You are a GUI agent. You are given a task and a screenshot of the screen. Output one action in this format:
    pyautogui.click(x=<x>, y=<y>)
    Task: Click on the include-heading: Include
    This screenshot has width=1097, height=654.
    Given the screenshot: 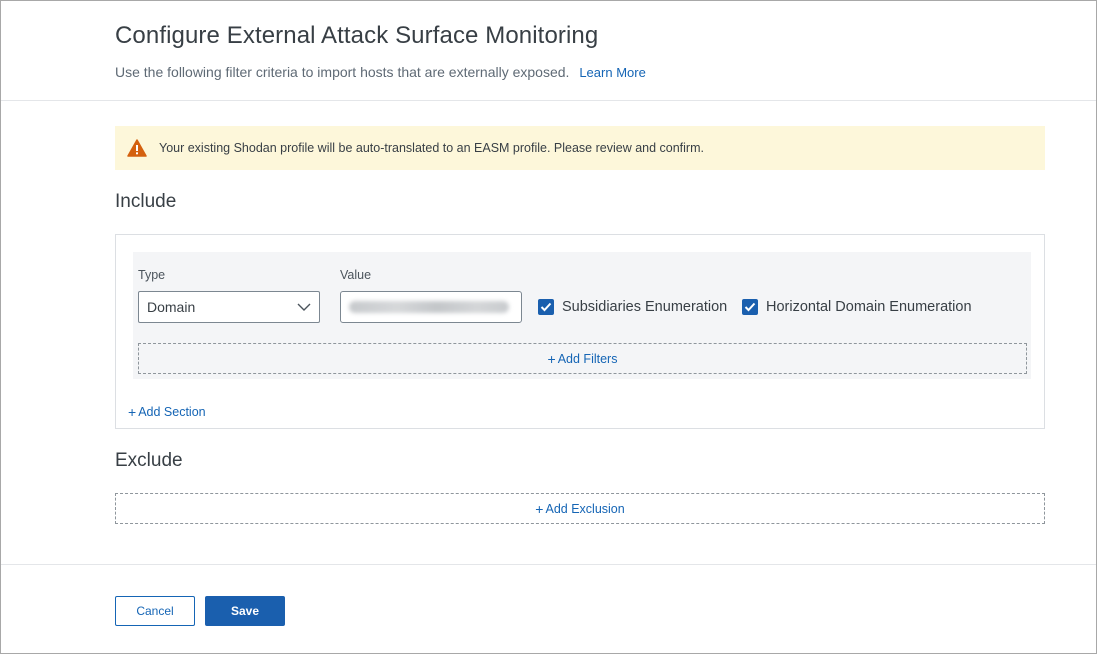 What is the action you would take?
    pyautogui.click(x=146, y=201)
    